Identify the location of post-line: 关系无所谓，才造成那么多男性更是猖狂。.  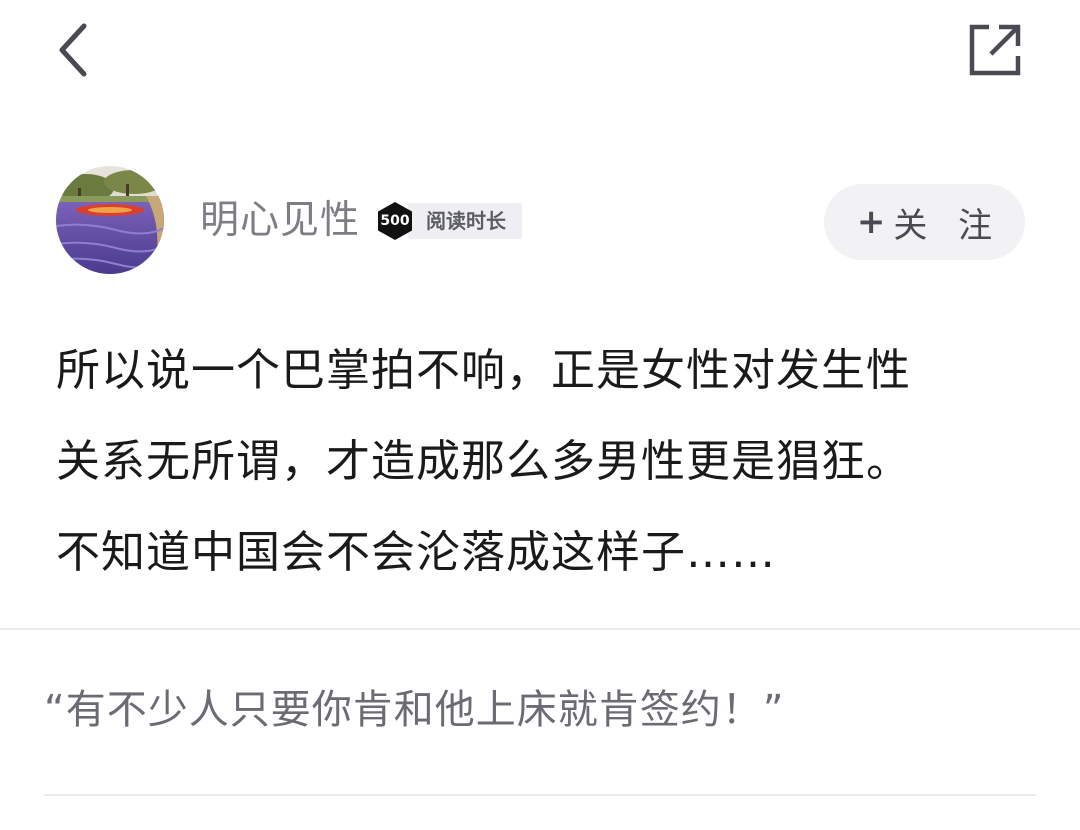
(483, 461).